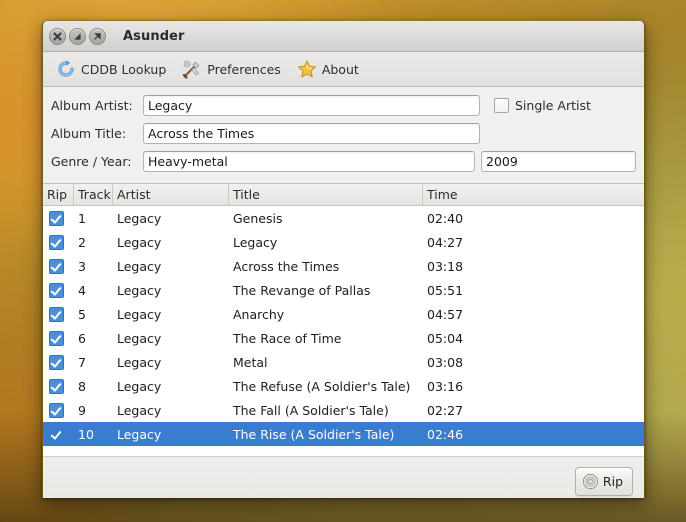 This screenshot has height=522, width=686. Describe the element at coordinates (86, 434) in the screenshot. I see `track-number-cell: 10` at that location.